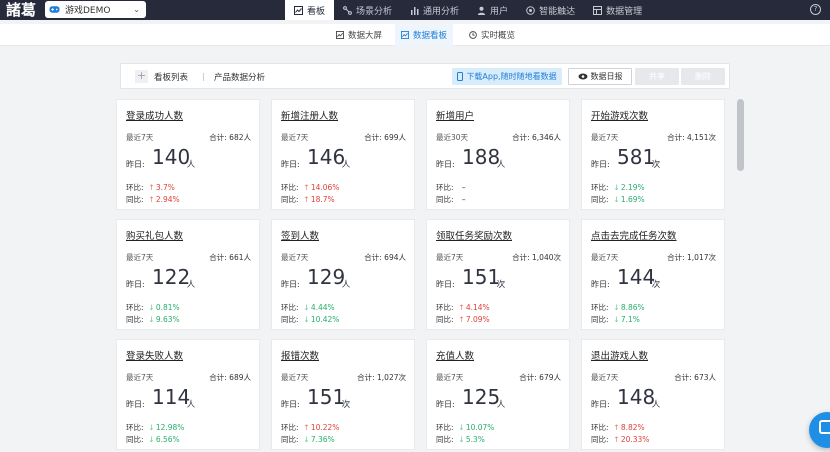 This screenshot has height=452, width=830. Describe the element at coordinates (815, 9) in the screenshot. I see `help-icon: ?` at that location.